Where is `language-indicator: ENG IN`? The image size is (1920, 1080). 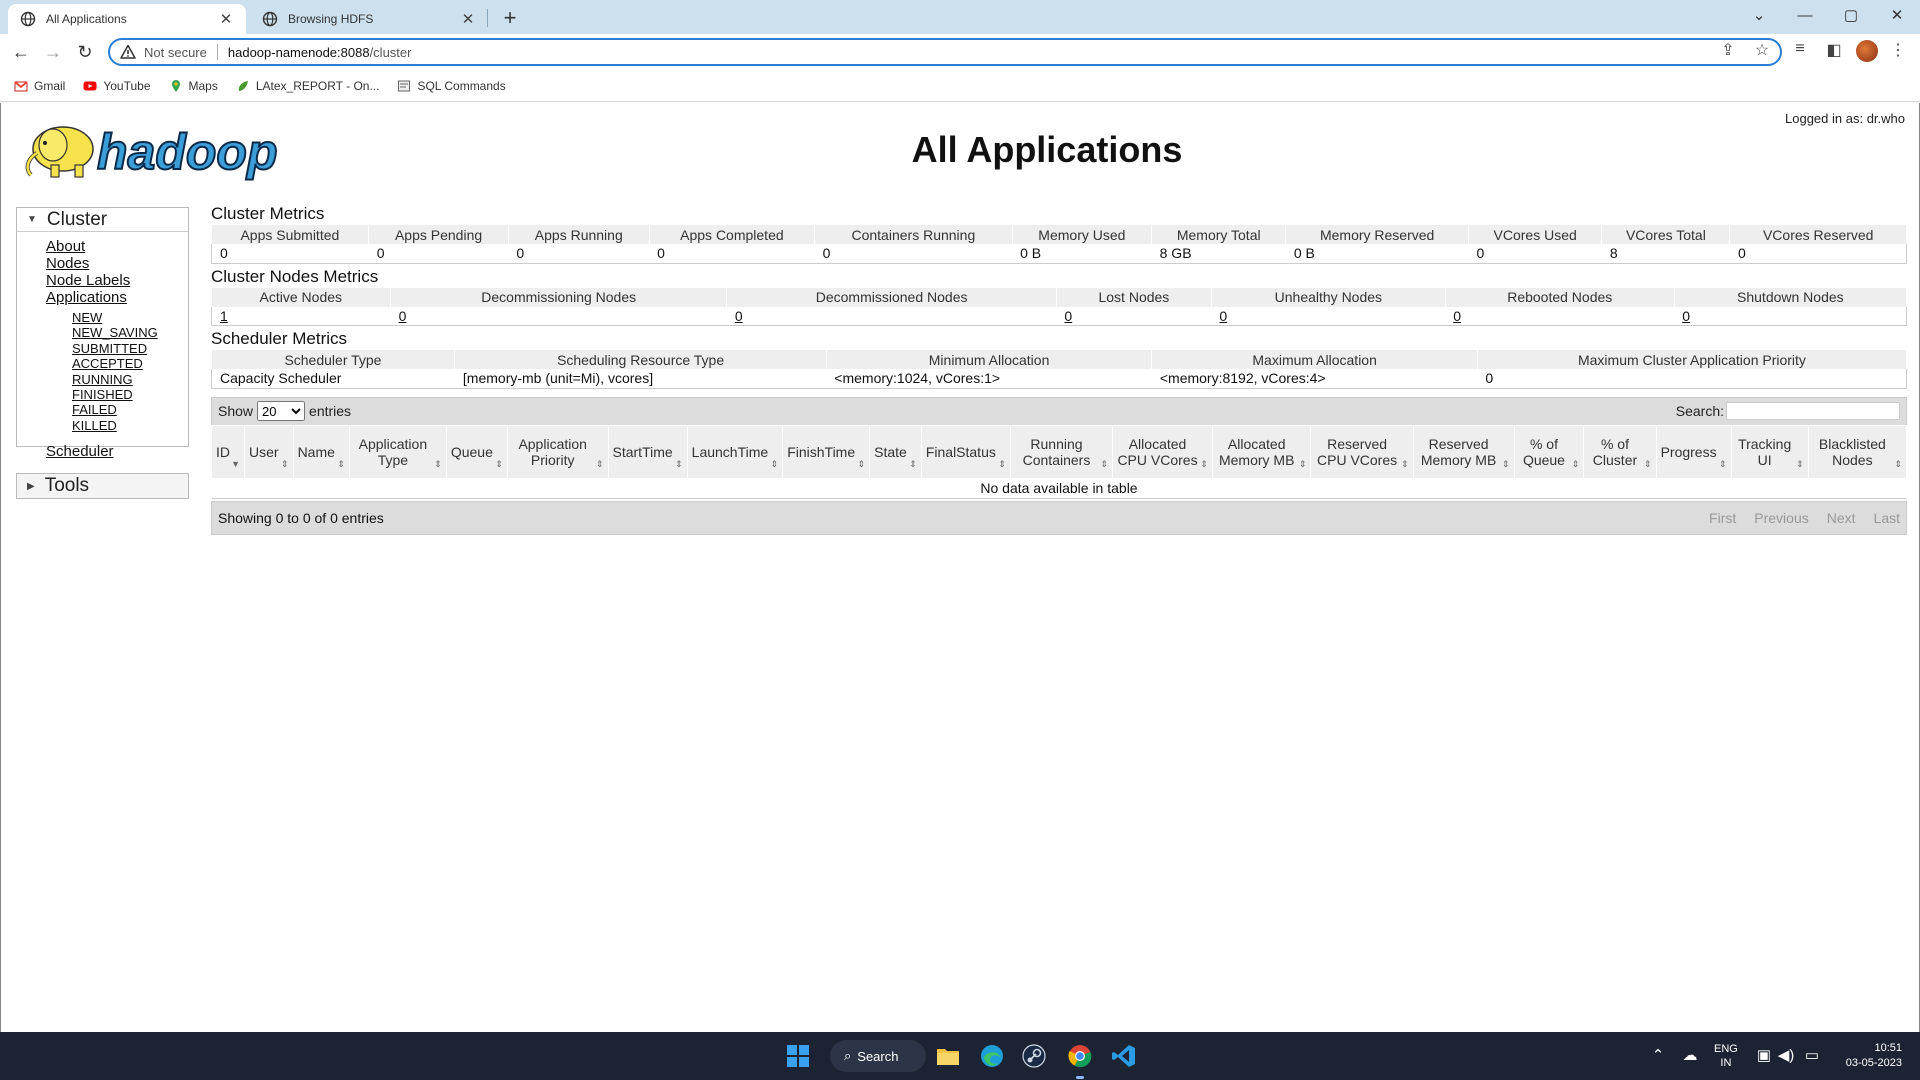 language-indicator: ENG IN is located at coordinates (1726, 1056).